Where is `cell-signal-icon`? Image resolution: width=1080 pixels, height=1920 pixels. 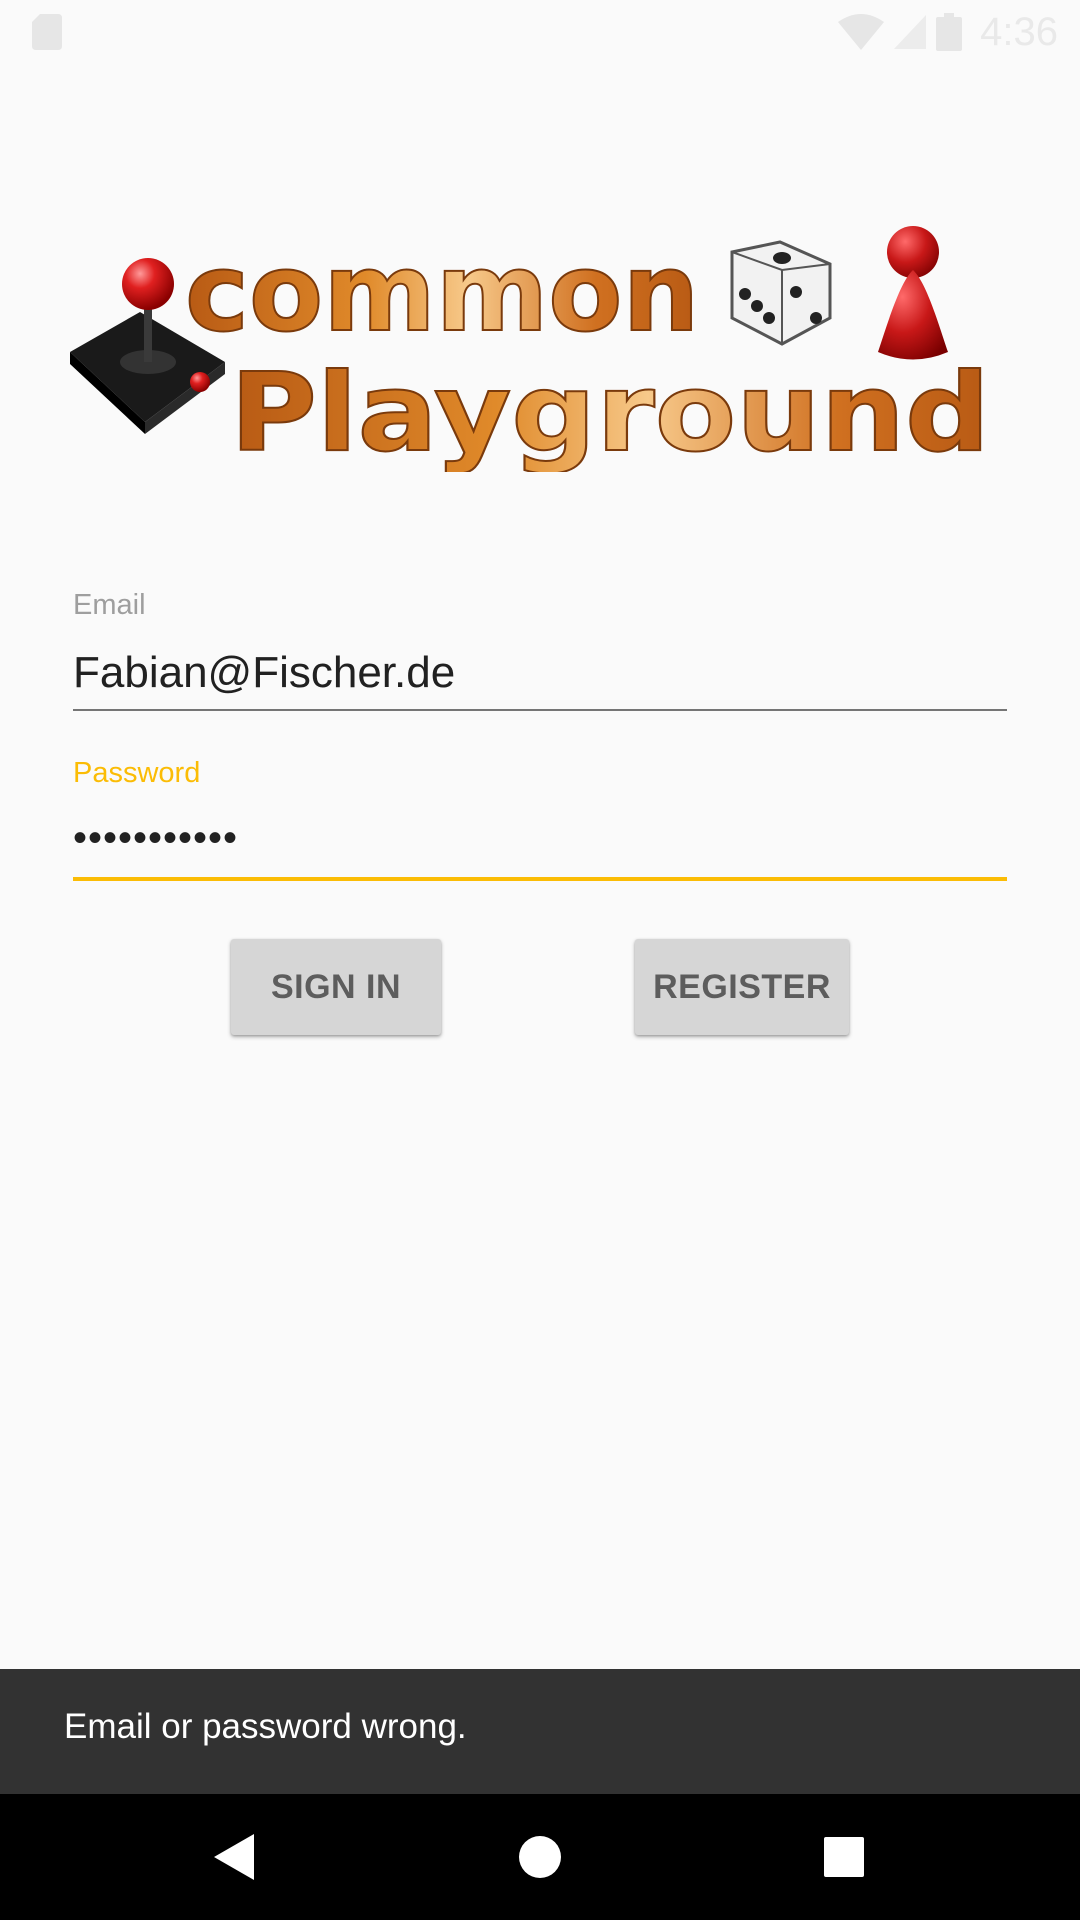 cell-signal-icon is located at coordinates (910, 32).